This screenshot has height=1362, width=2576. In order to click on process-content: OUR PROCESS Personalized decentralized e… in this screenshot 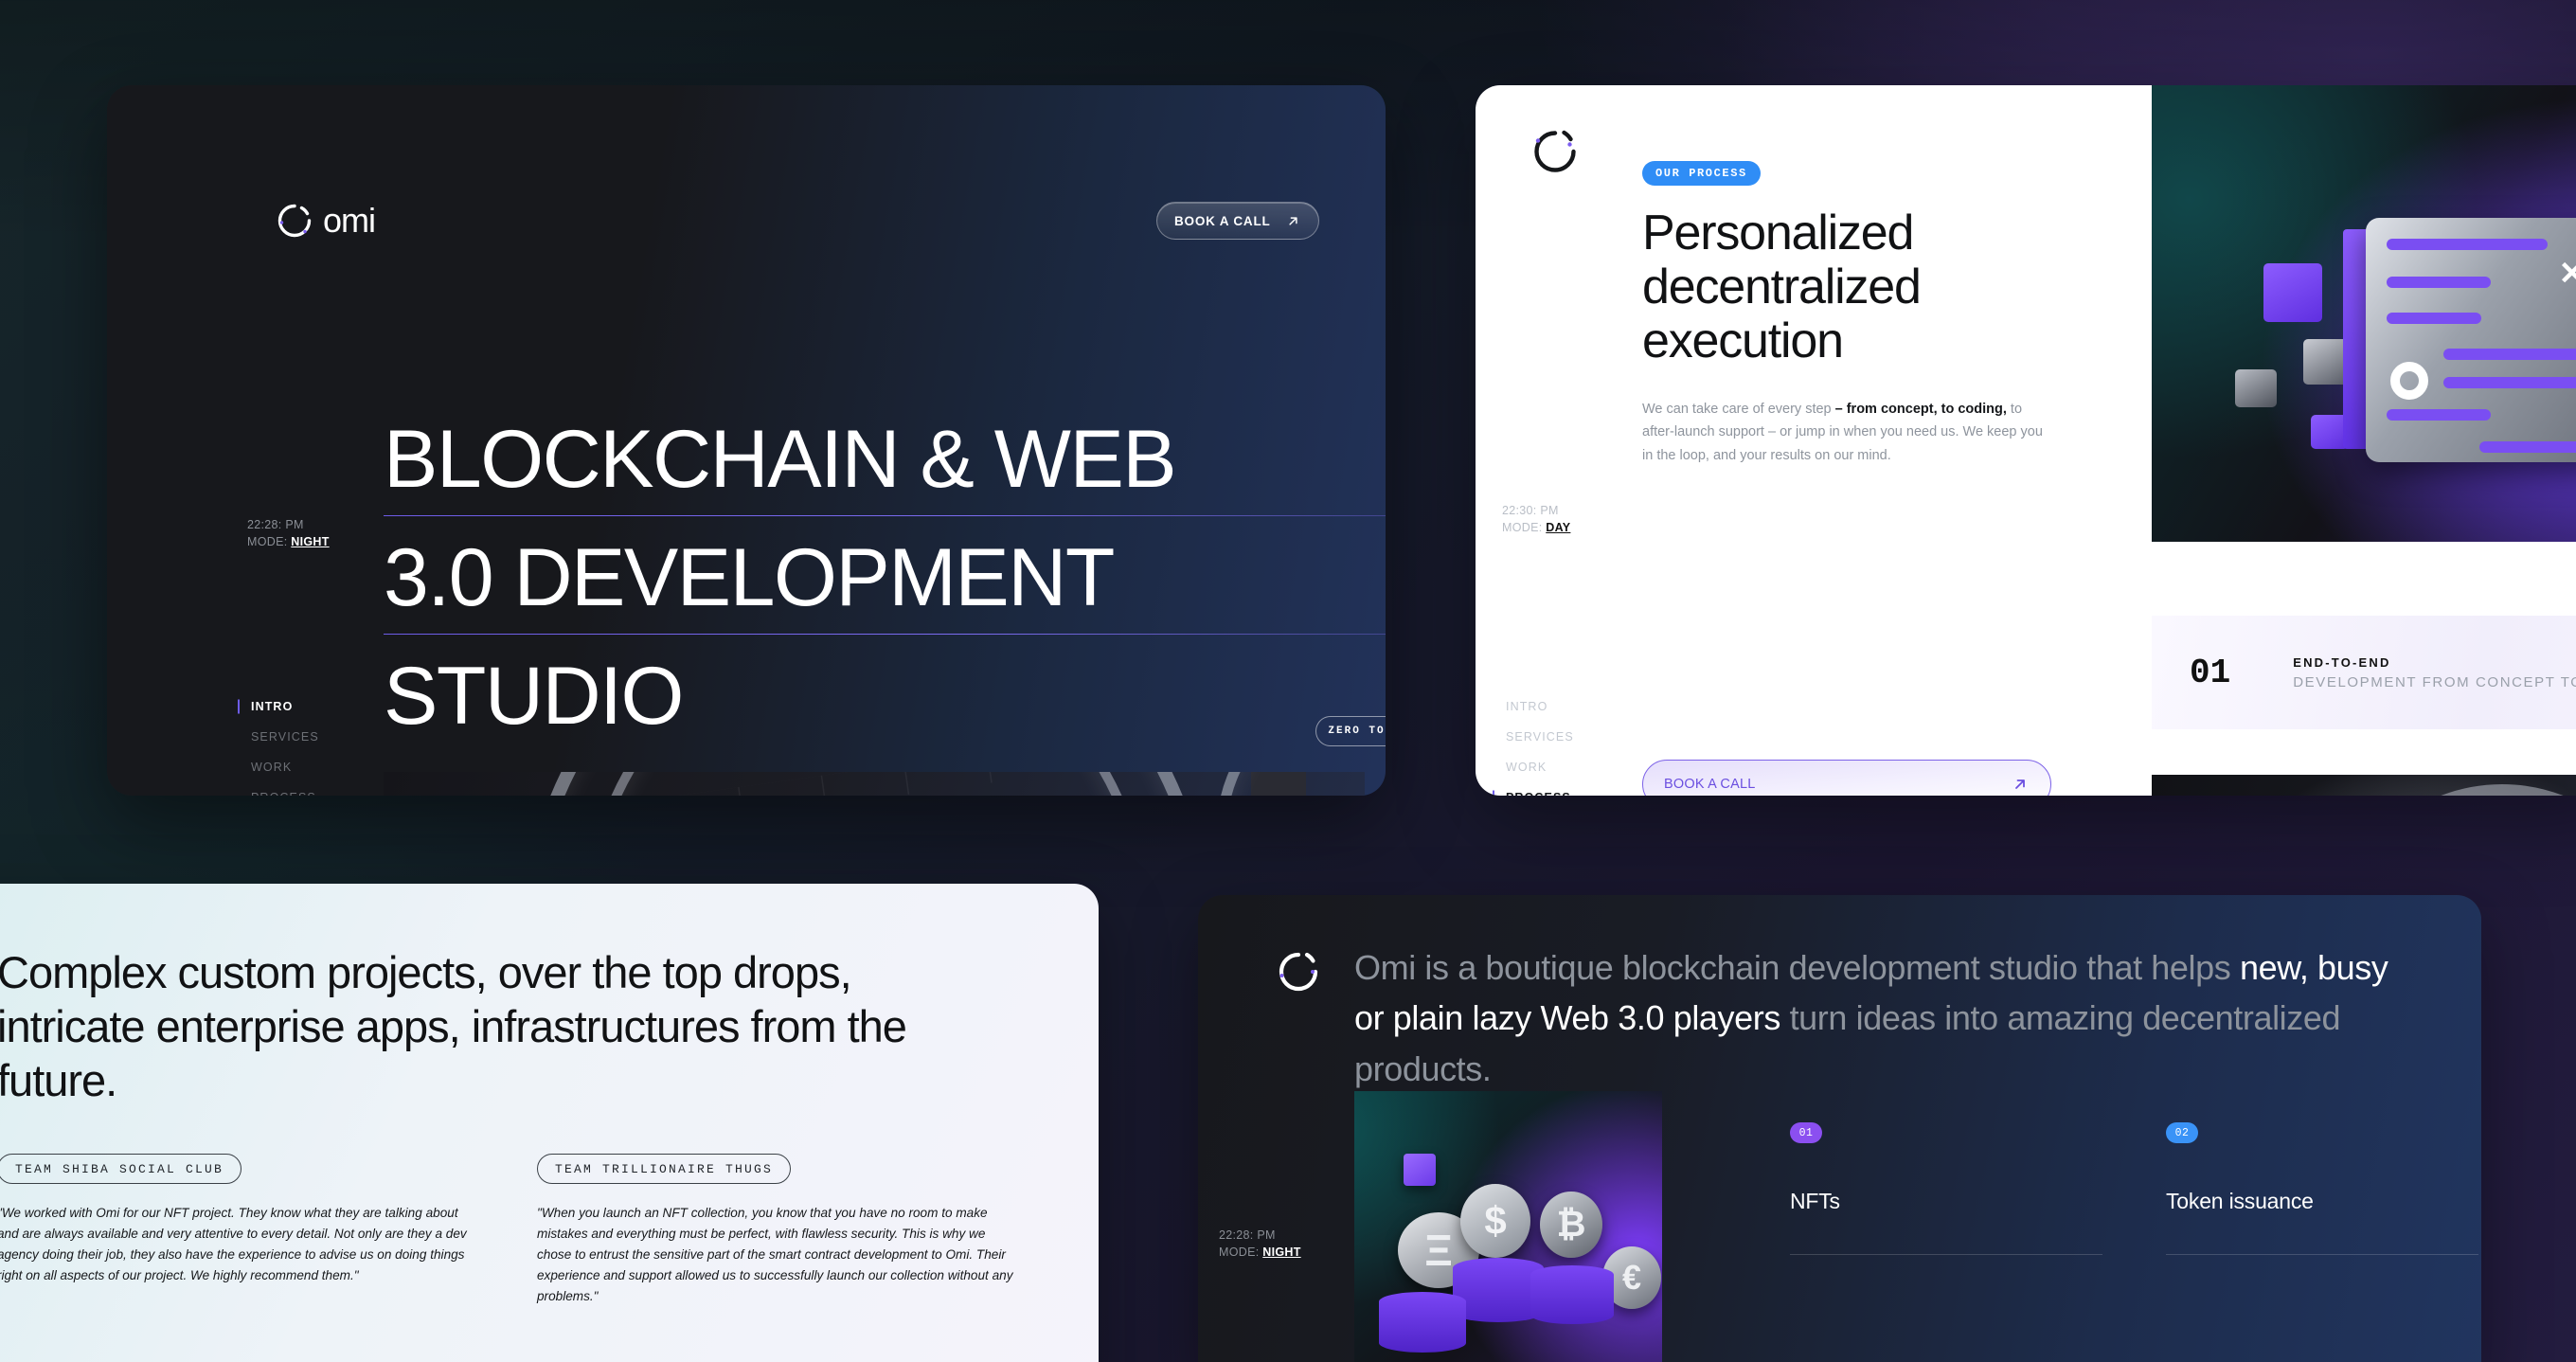, I will do `click(1845, 314)`.